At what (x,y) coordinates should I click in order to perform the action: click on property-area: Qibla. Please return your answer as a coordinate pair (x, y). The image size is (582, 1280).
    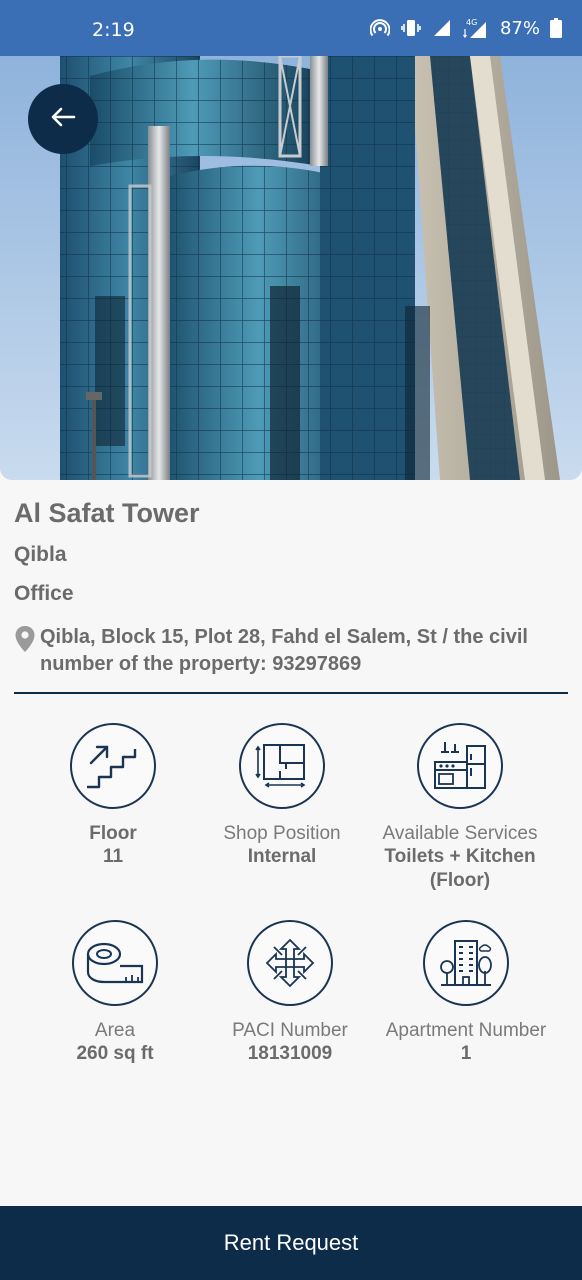
    Looking at the image, I should click on (40, 554).